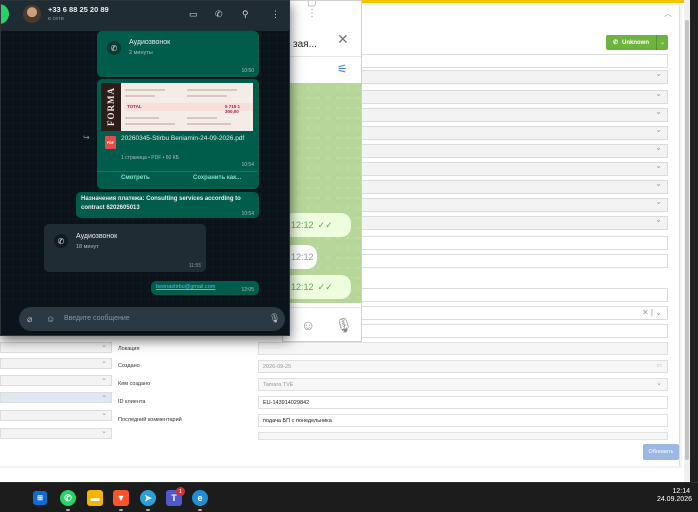 The image size is (698, 512). I want to click on created-field: 2026-09-25, so click(463, 366).